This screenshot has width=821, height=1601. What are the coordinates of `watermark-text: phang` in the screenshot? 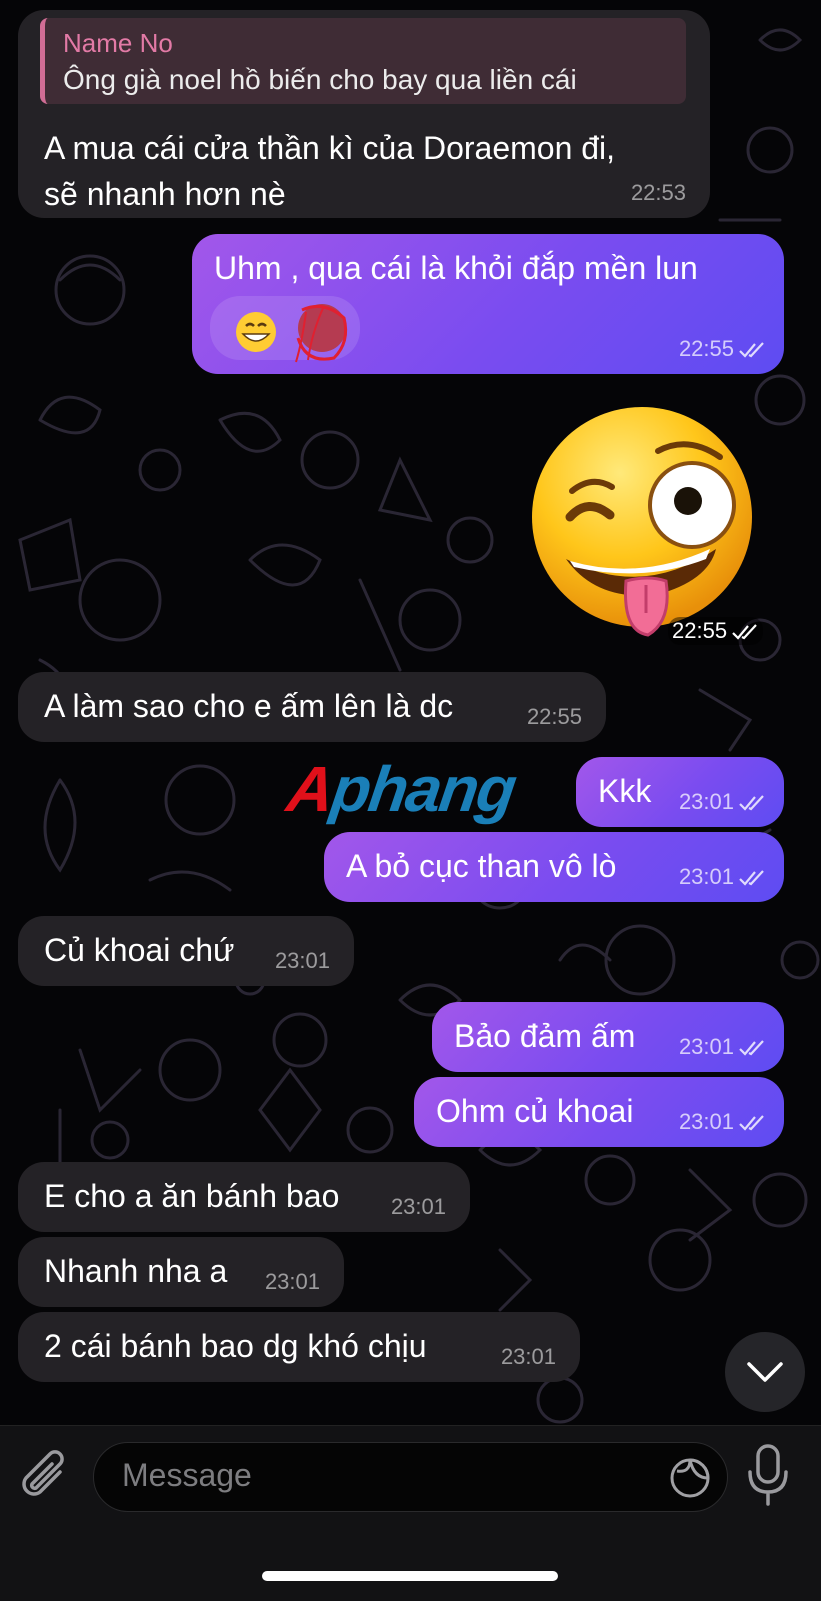 It's located at (423, 789).